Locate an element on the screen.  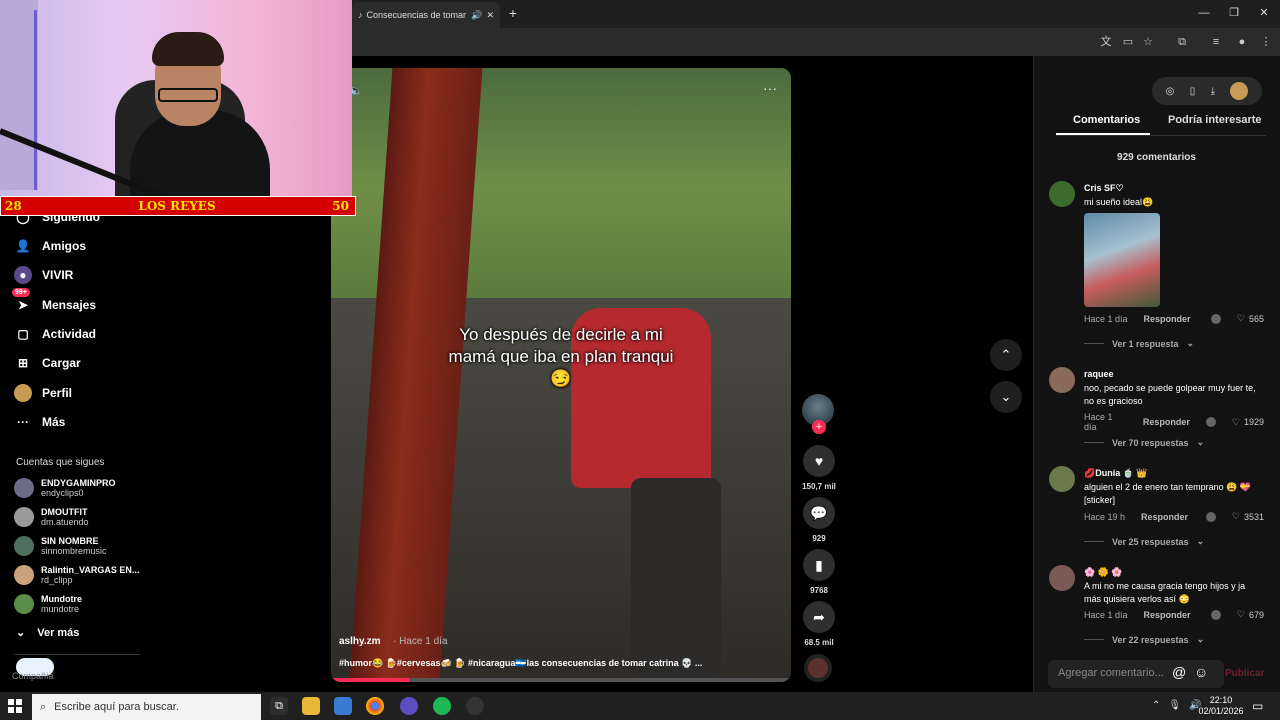
nav-item-live: ● VIVIR is located at coordinates (79, 275).